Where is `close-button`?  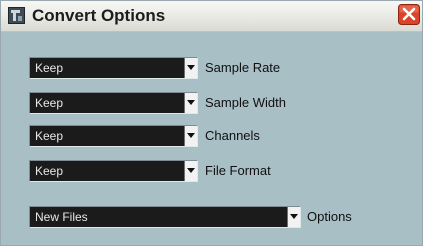
close-button is located at coordinates (409, 14).